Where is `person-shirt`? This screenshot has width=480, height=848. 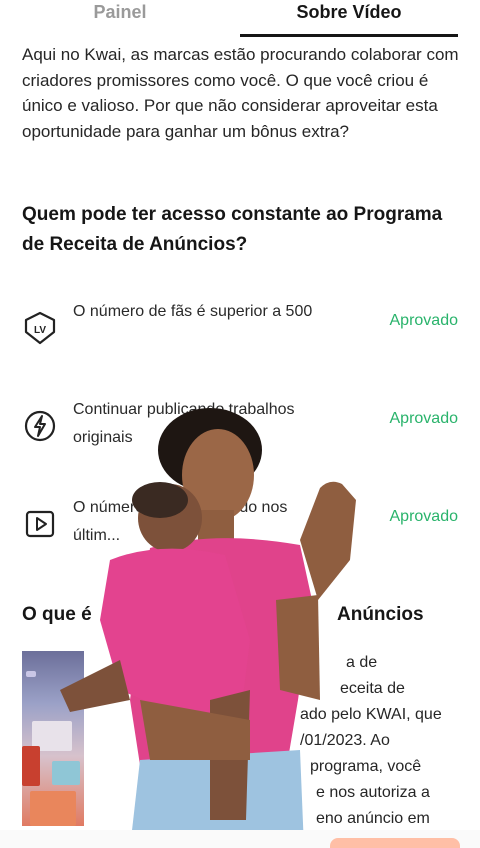 person-shirt is located at coordinates (221, 684).